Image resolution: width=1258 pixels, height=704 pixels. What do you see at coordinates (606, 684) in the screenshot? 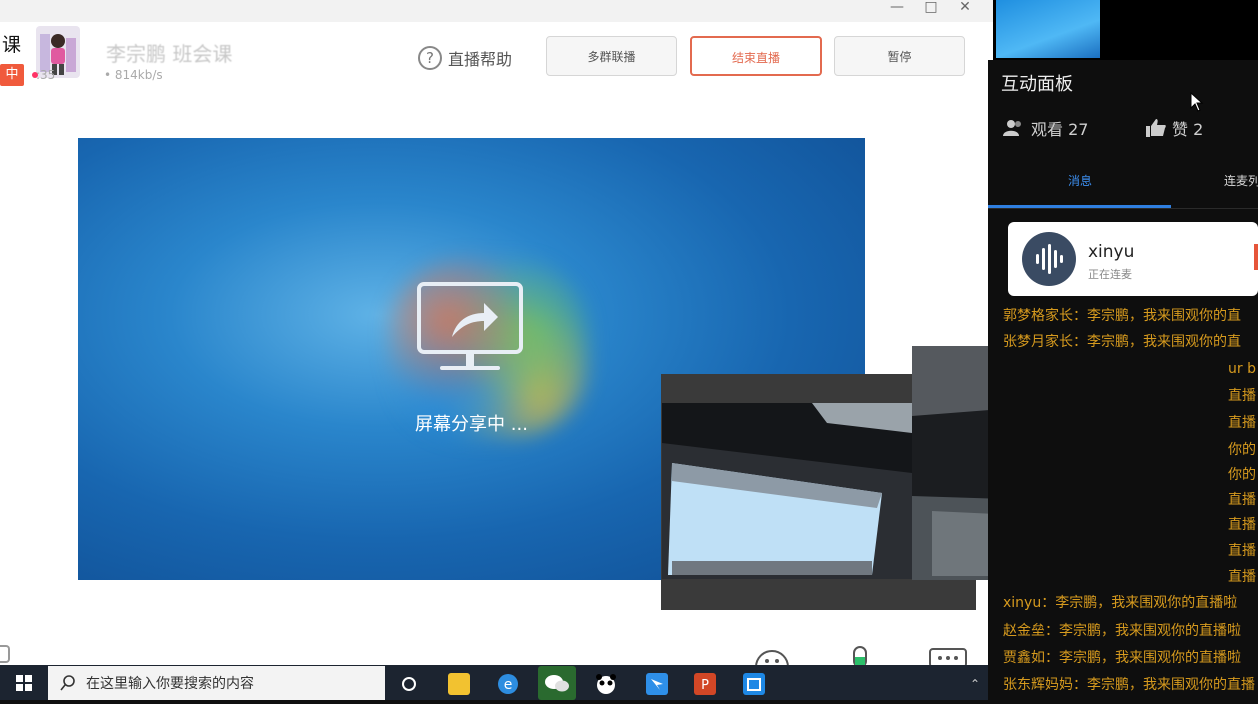
I see `panda-app-icon` at bounding box center [606, 684].